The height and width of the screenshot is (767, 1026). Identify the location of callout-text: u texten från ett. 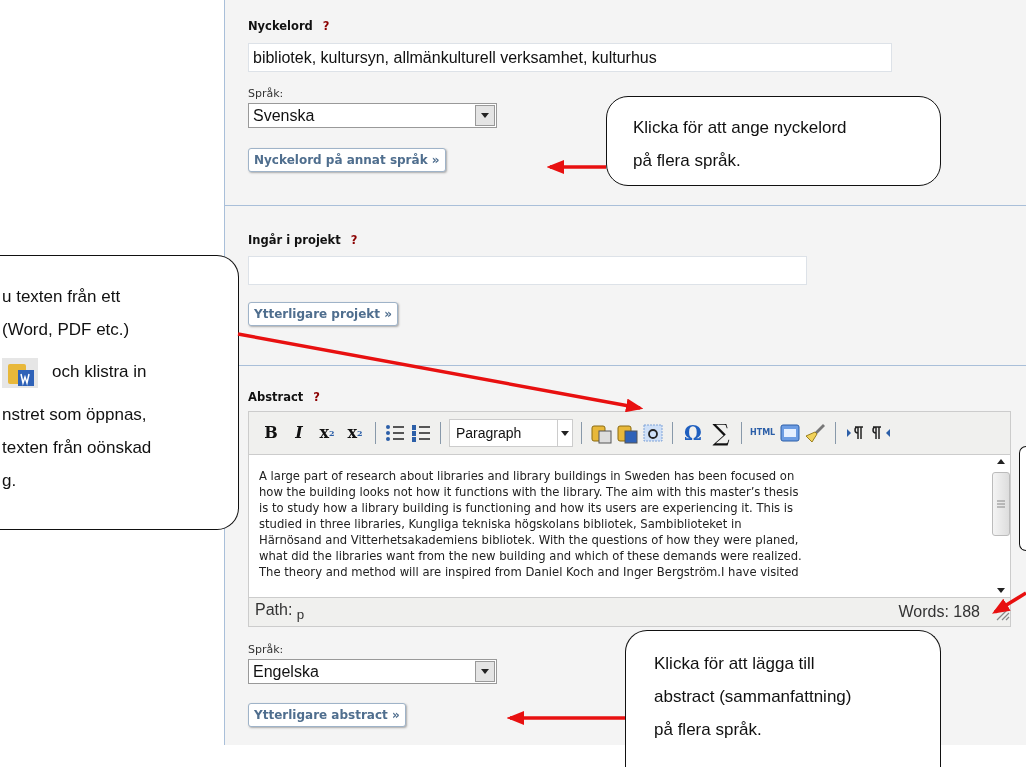
(61, 297).